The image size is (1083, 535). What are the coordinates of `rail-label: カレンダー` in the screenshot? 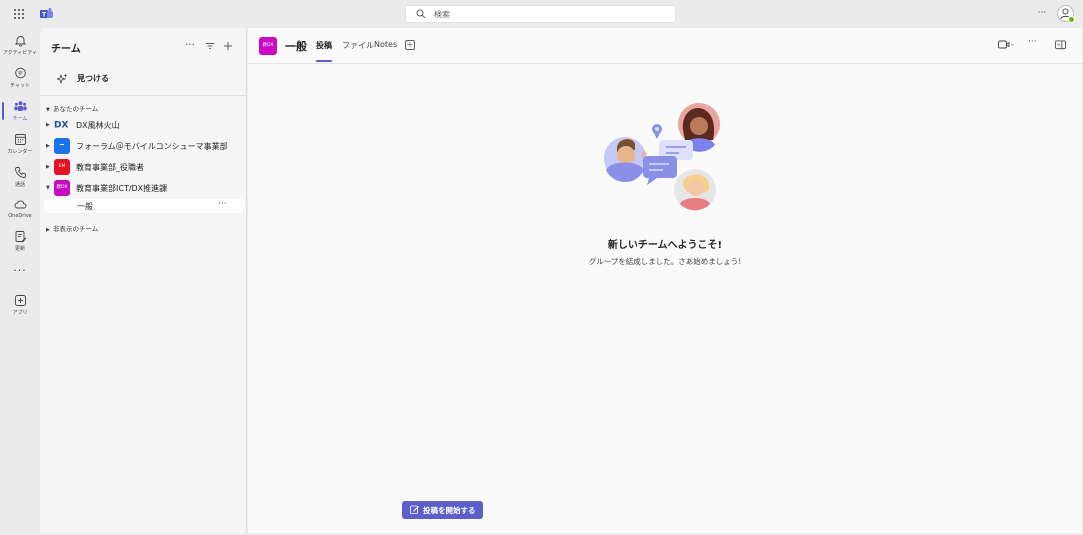 It's located at (20, 152).